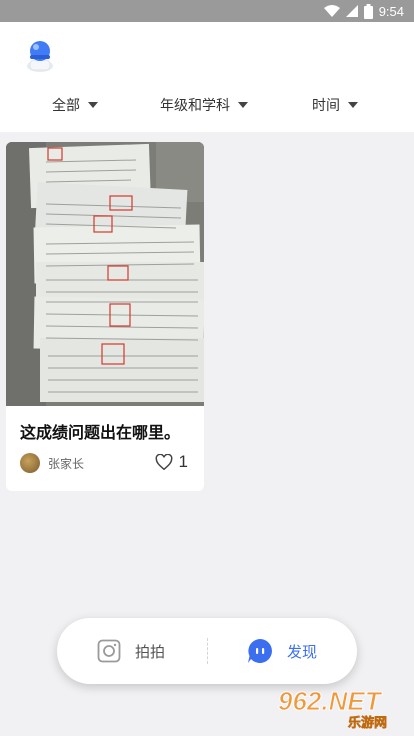  I want to click on post-author: 张家长, so click(52, 463).